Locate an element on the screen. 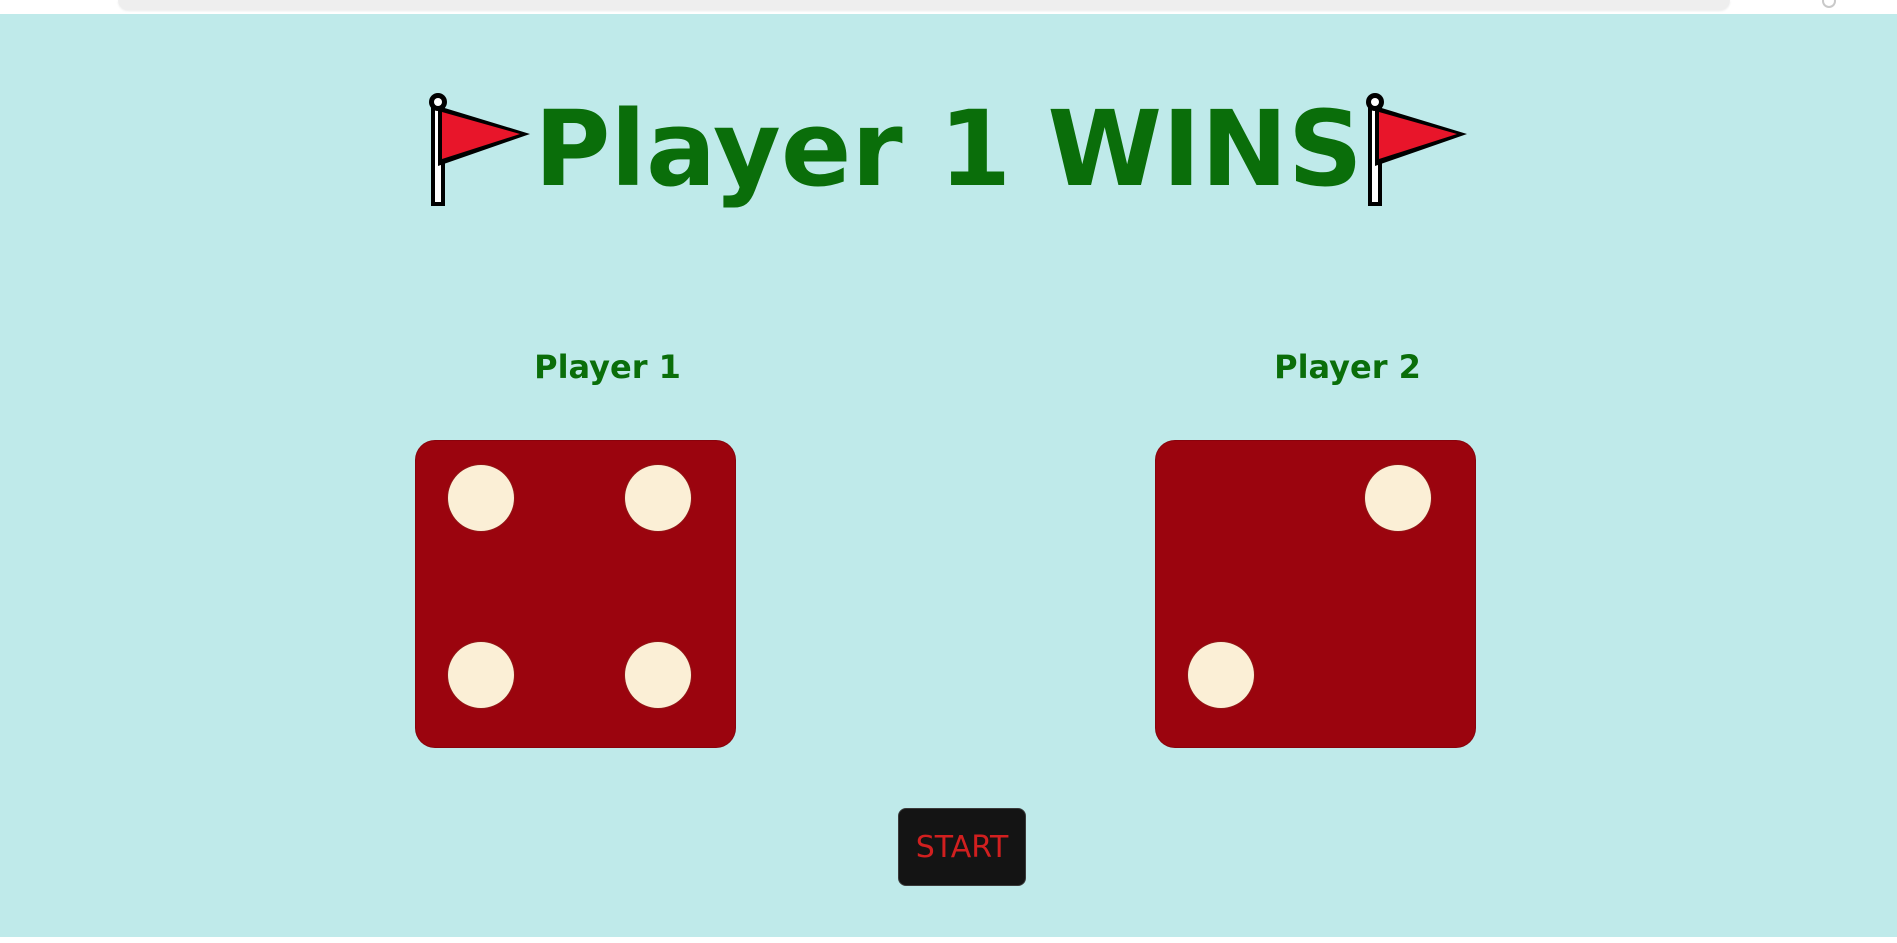 This screenshot has width=1897, height=943. player-2-die is located at coordinates (1315, 594).